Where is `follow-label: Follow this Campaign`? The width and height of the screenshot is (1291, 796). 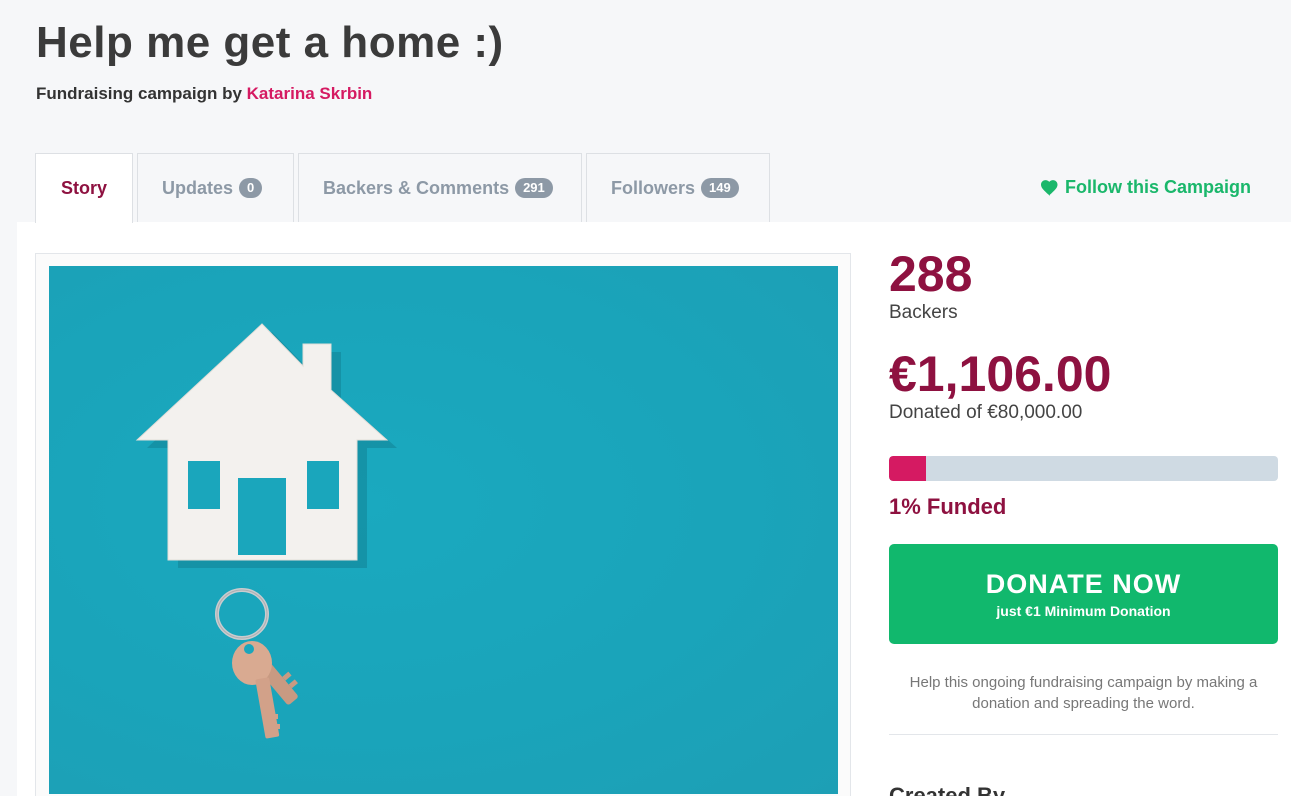 follow-label: Follow this Campaign is located at coordinates (1158, 187).